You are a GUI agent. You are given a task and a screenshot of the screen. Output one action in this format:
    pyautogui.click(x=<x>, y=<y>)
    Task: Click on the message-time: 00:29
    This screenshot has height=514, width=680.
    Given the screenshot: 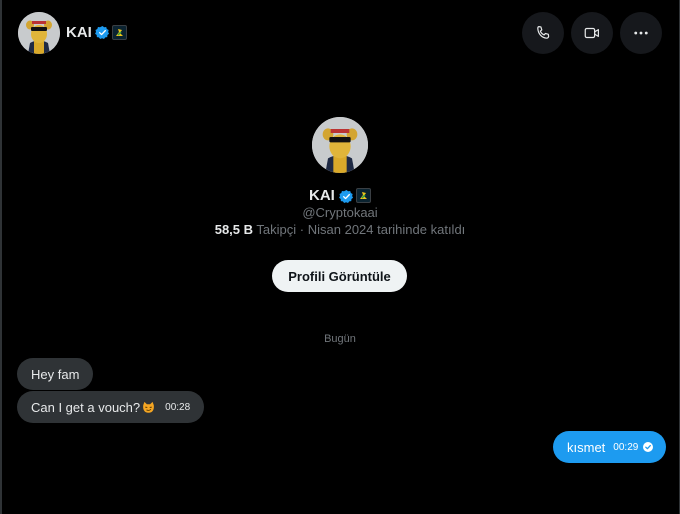 What is the action you would take?
    pyautogui.click(x=626, y=447)
    